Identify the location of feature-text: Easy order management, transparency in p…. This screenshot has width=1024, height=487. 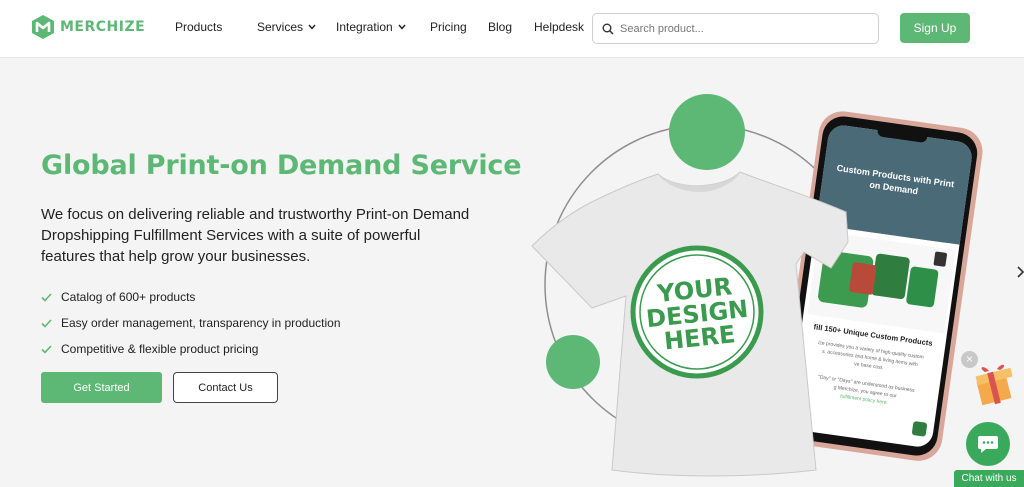
(201, 323).